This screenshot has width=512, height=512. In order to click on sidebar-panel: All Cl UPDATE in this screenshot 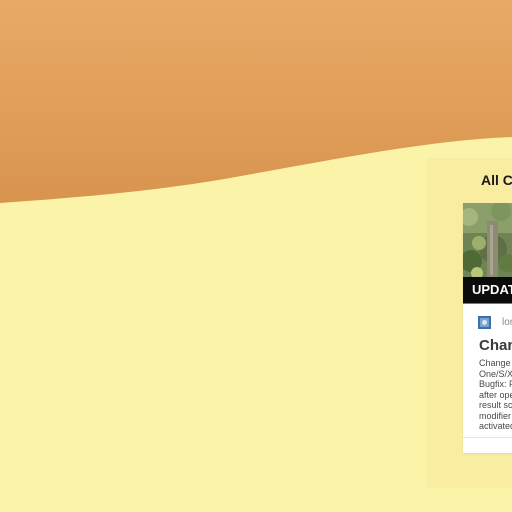, I will do `click(469, 323)`.